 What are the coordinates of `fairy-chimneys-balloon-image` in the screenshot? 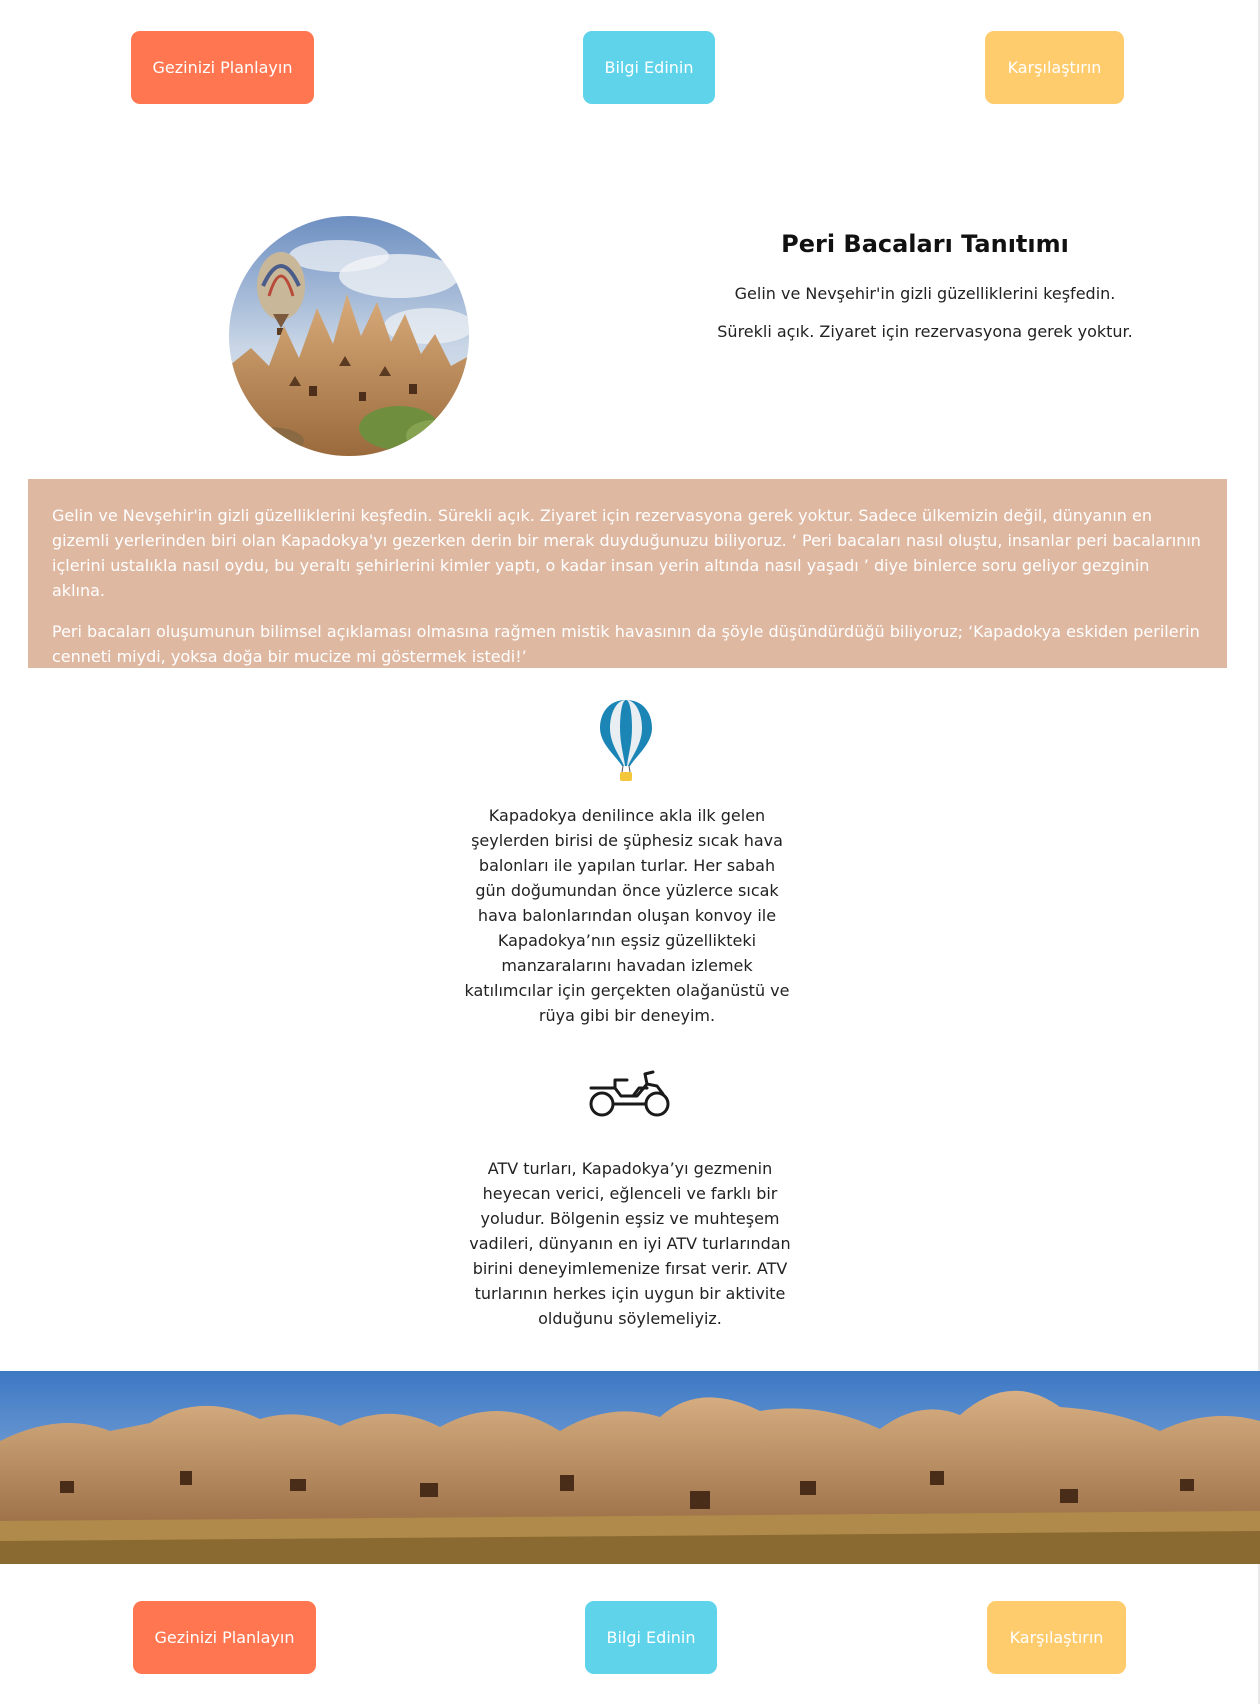 It's located at (349, 336).